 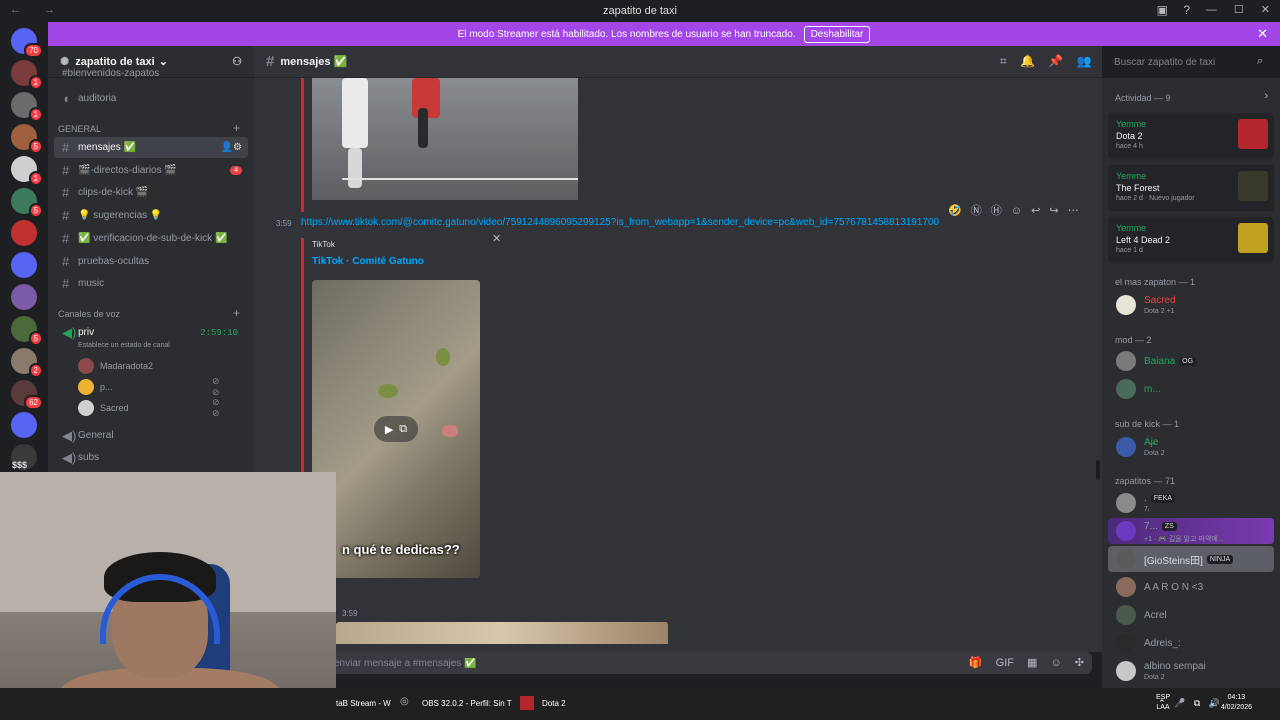 I want to click on window-controls: — ☐ ✕, so click(x=1238, y=9).